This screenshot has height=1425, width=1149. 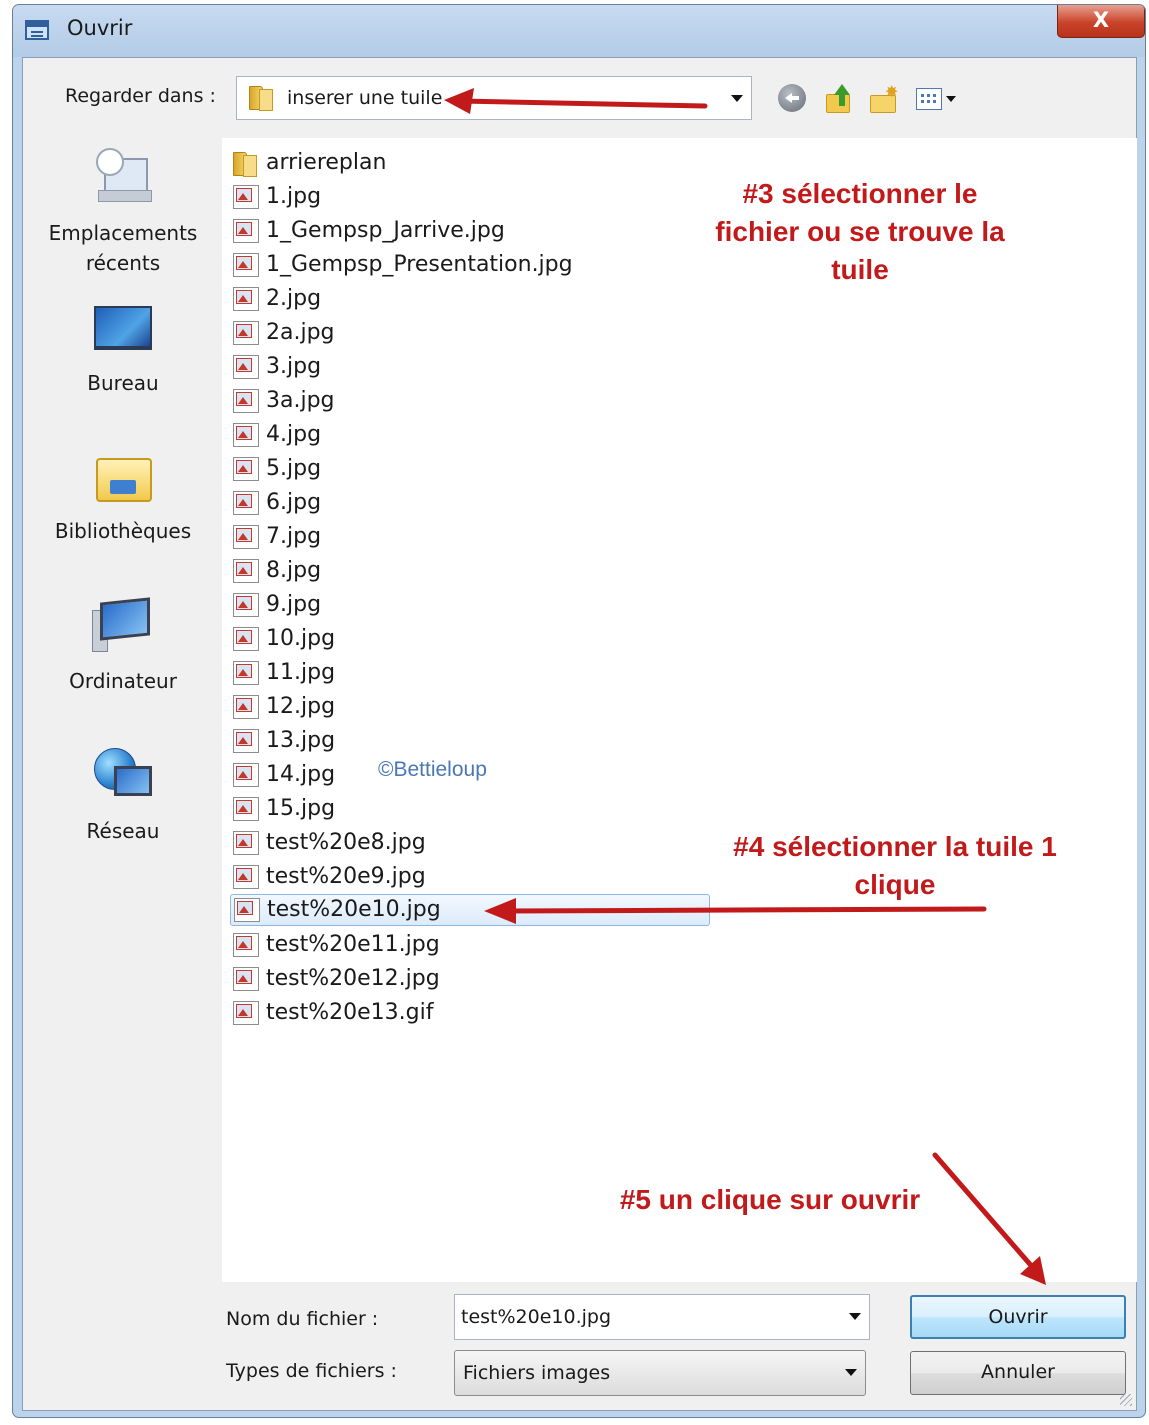 What do you see at coordinates (470, 300) in the screenshot?
I see `list-item: 2.jpg` at bounding box center [470, 300].